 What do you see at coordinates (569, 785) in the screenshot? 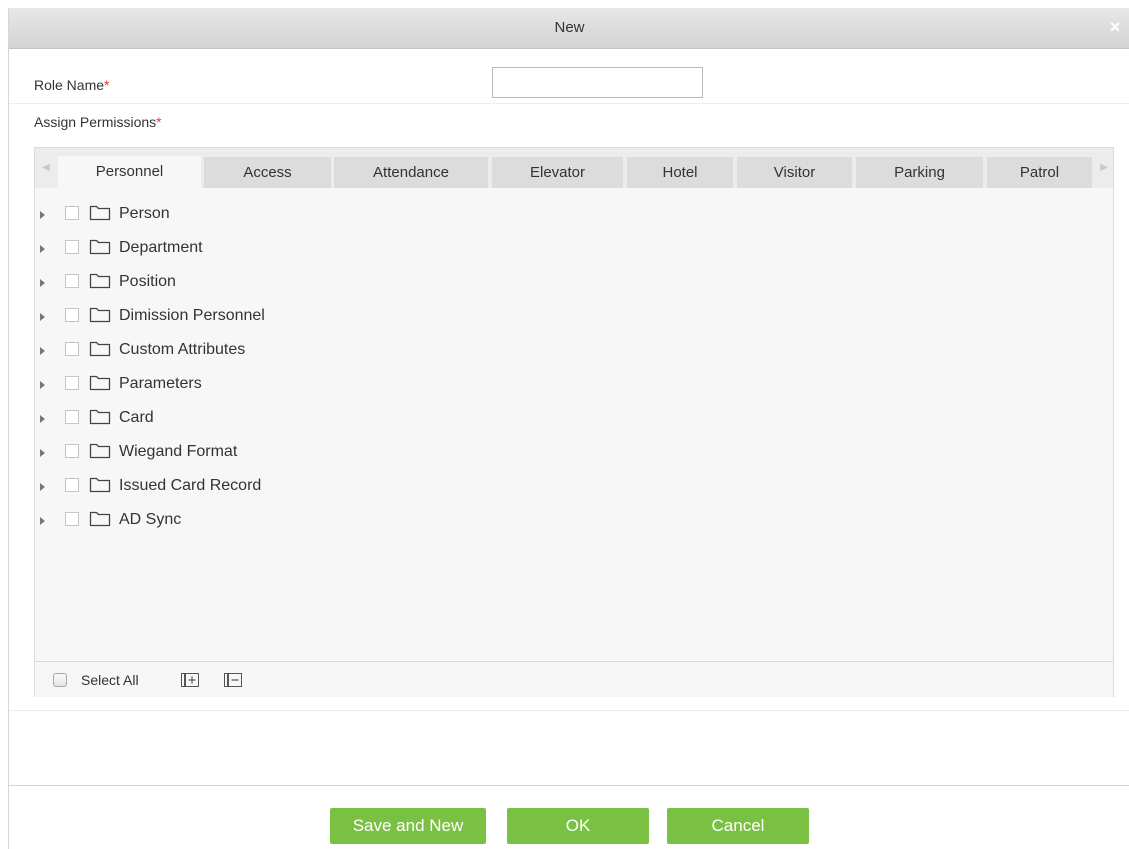
I see `footer-divider` at bounding box center [569, 785].